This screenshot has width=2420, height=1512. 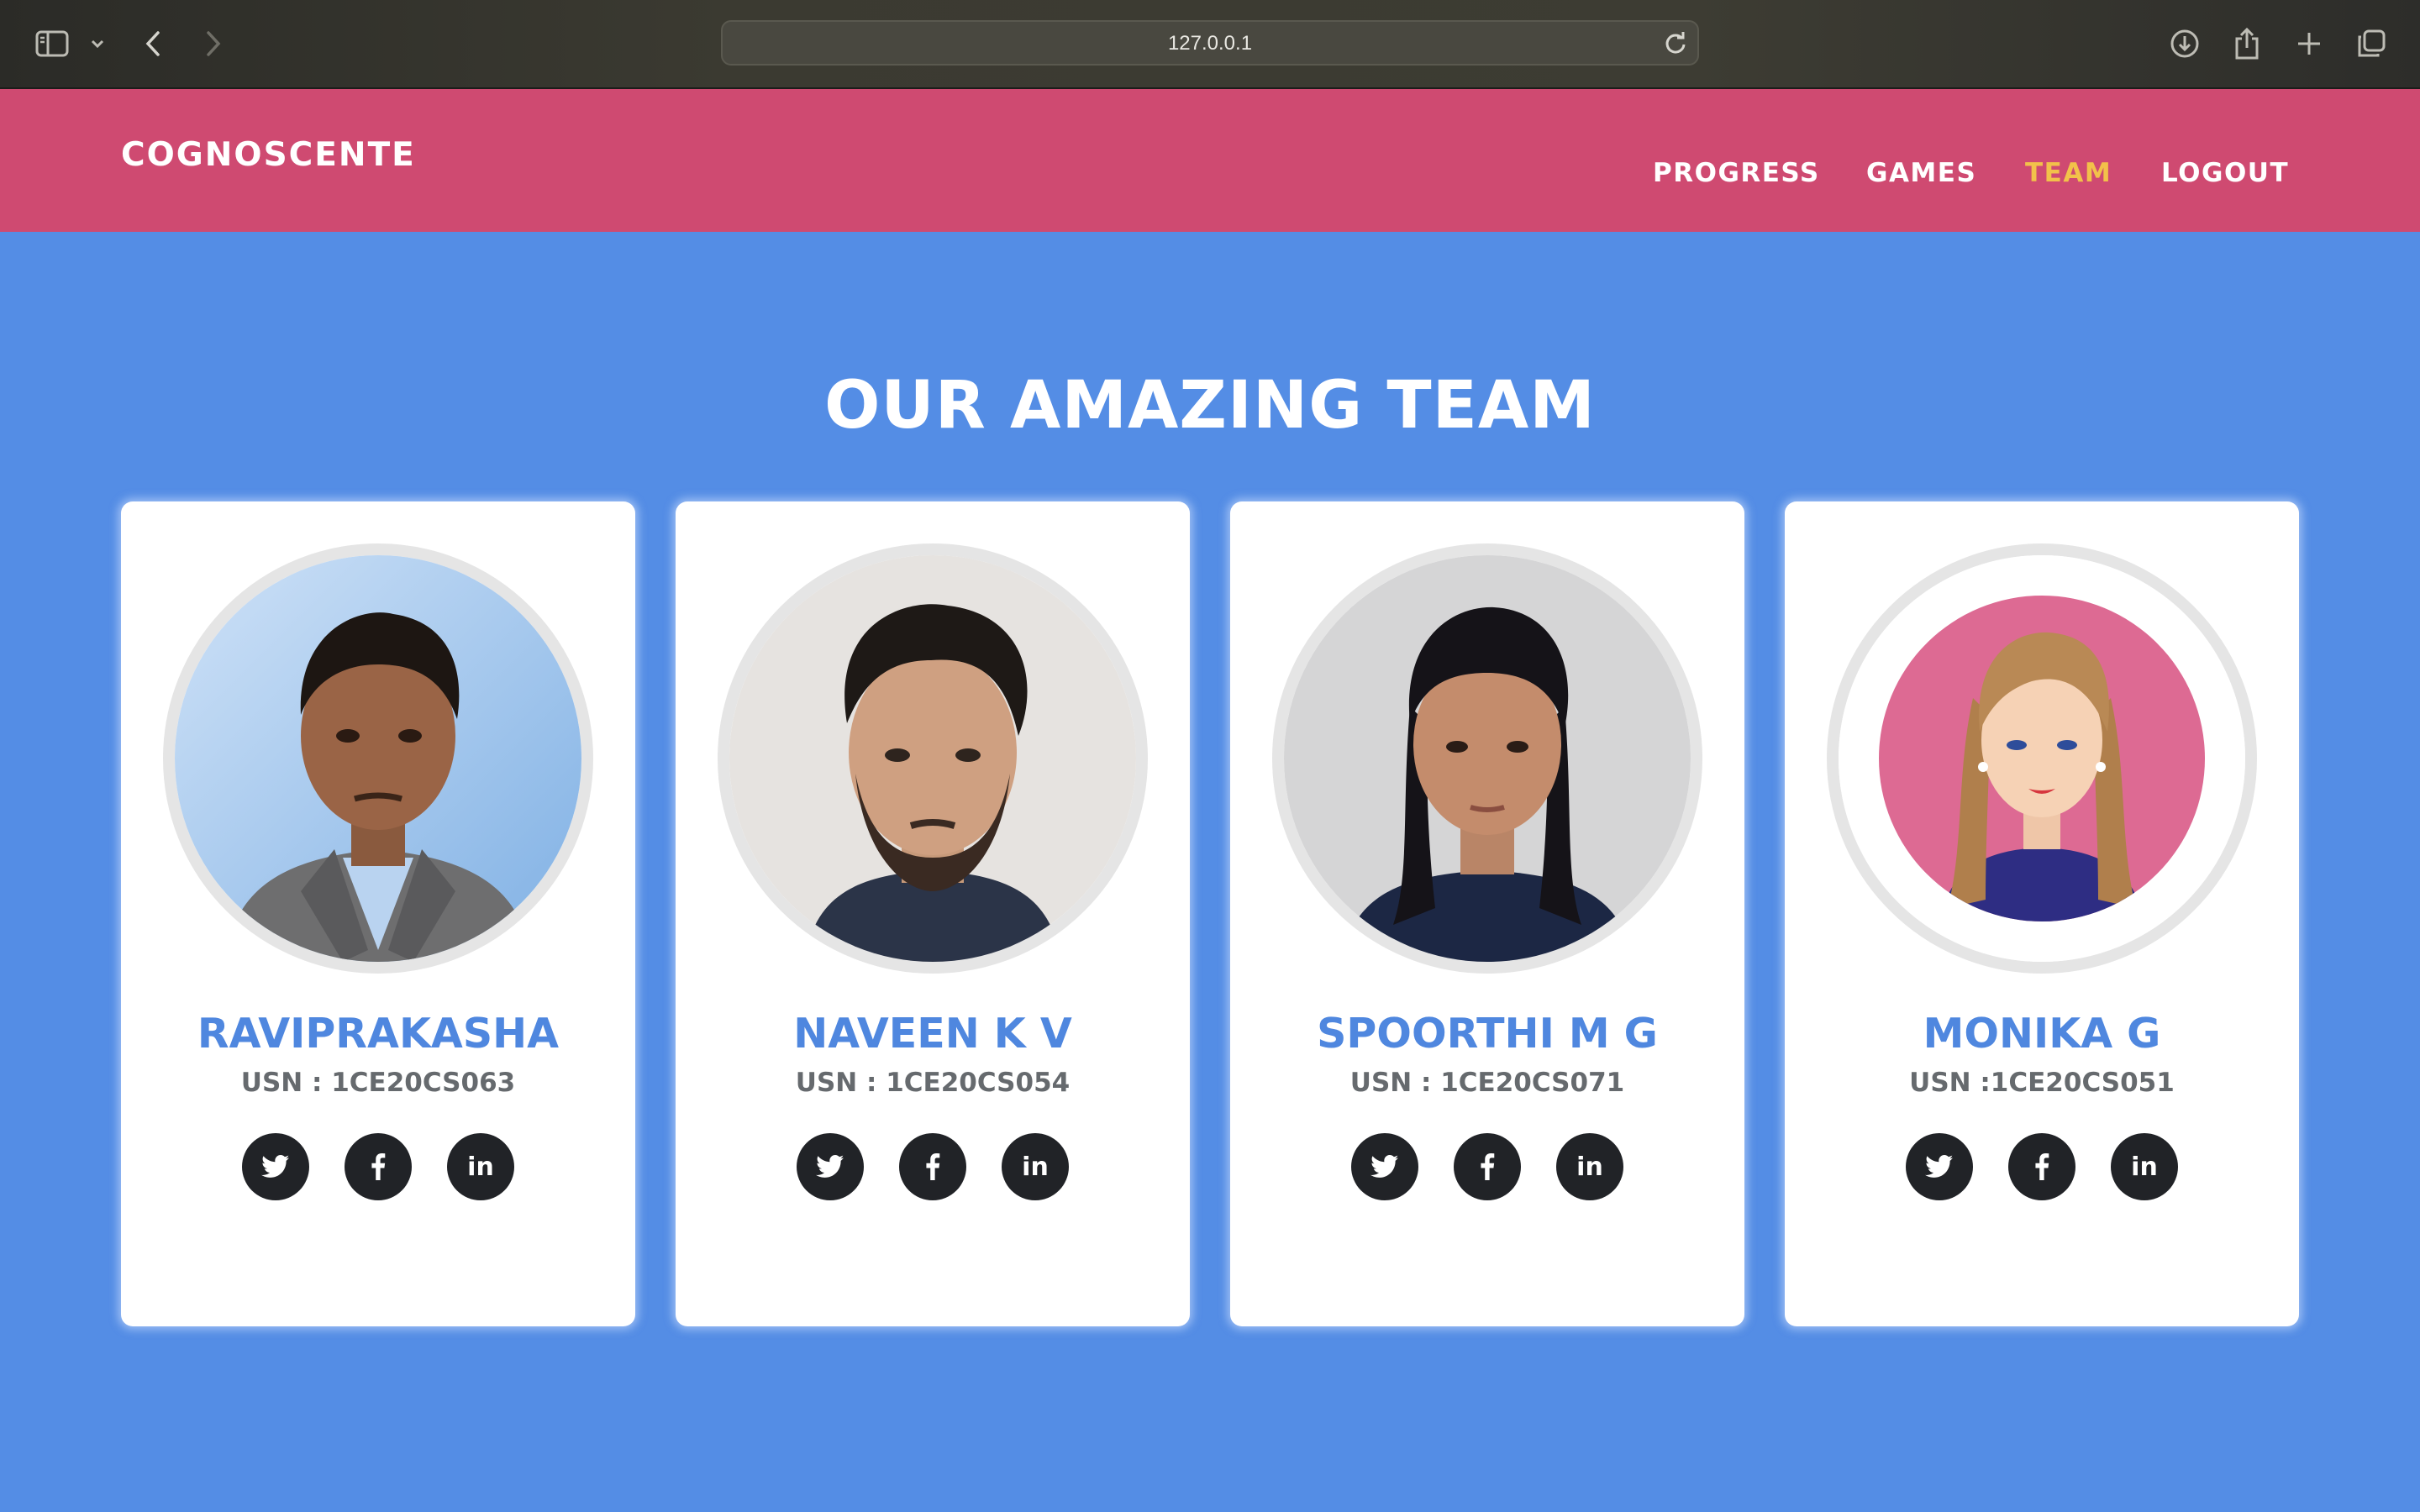 I want to click on sidebar-icon, so click(x=52, y=43).